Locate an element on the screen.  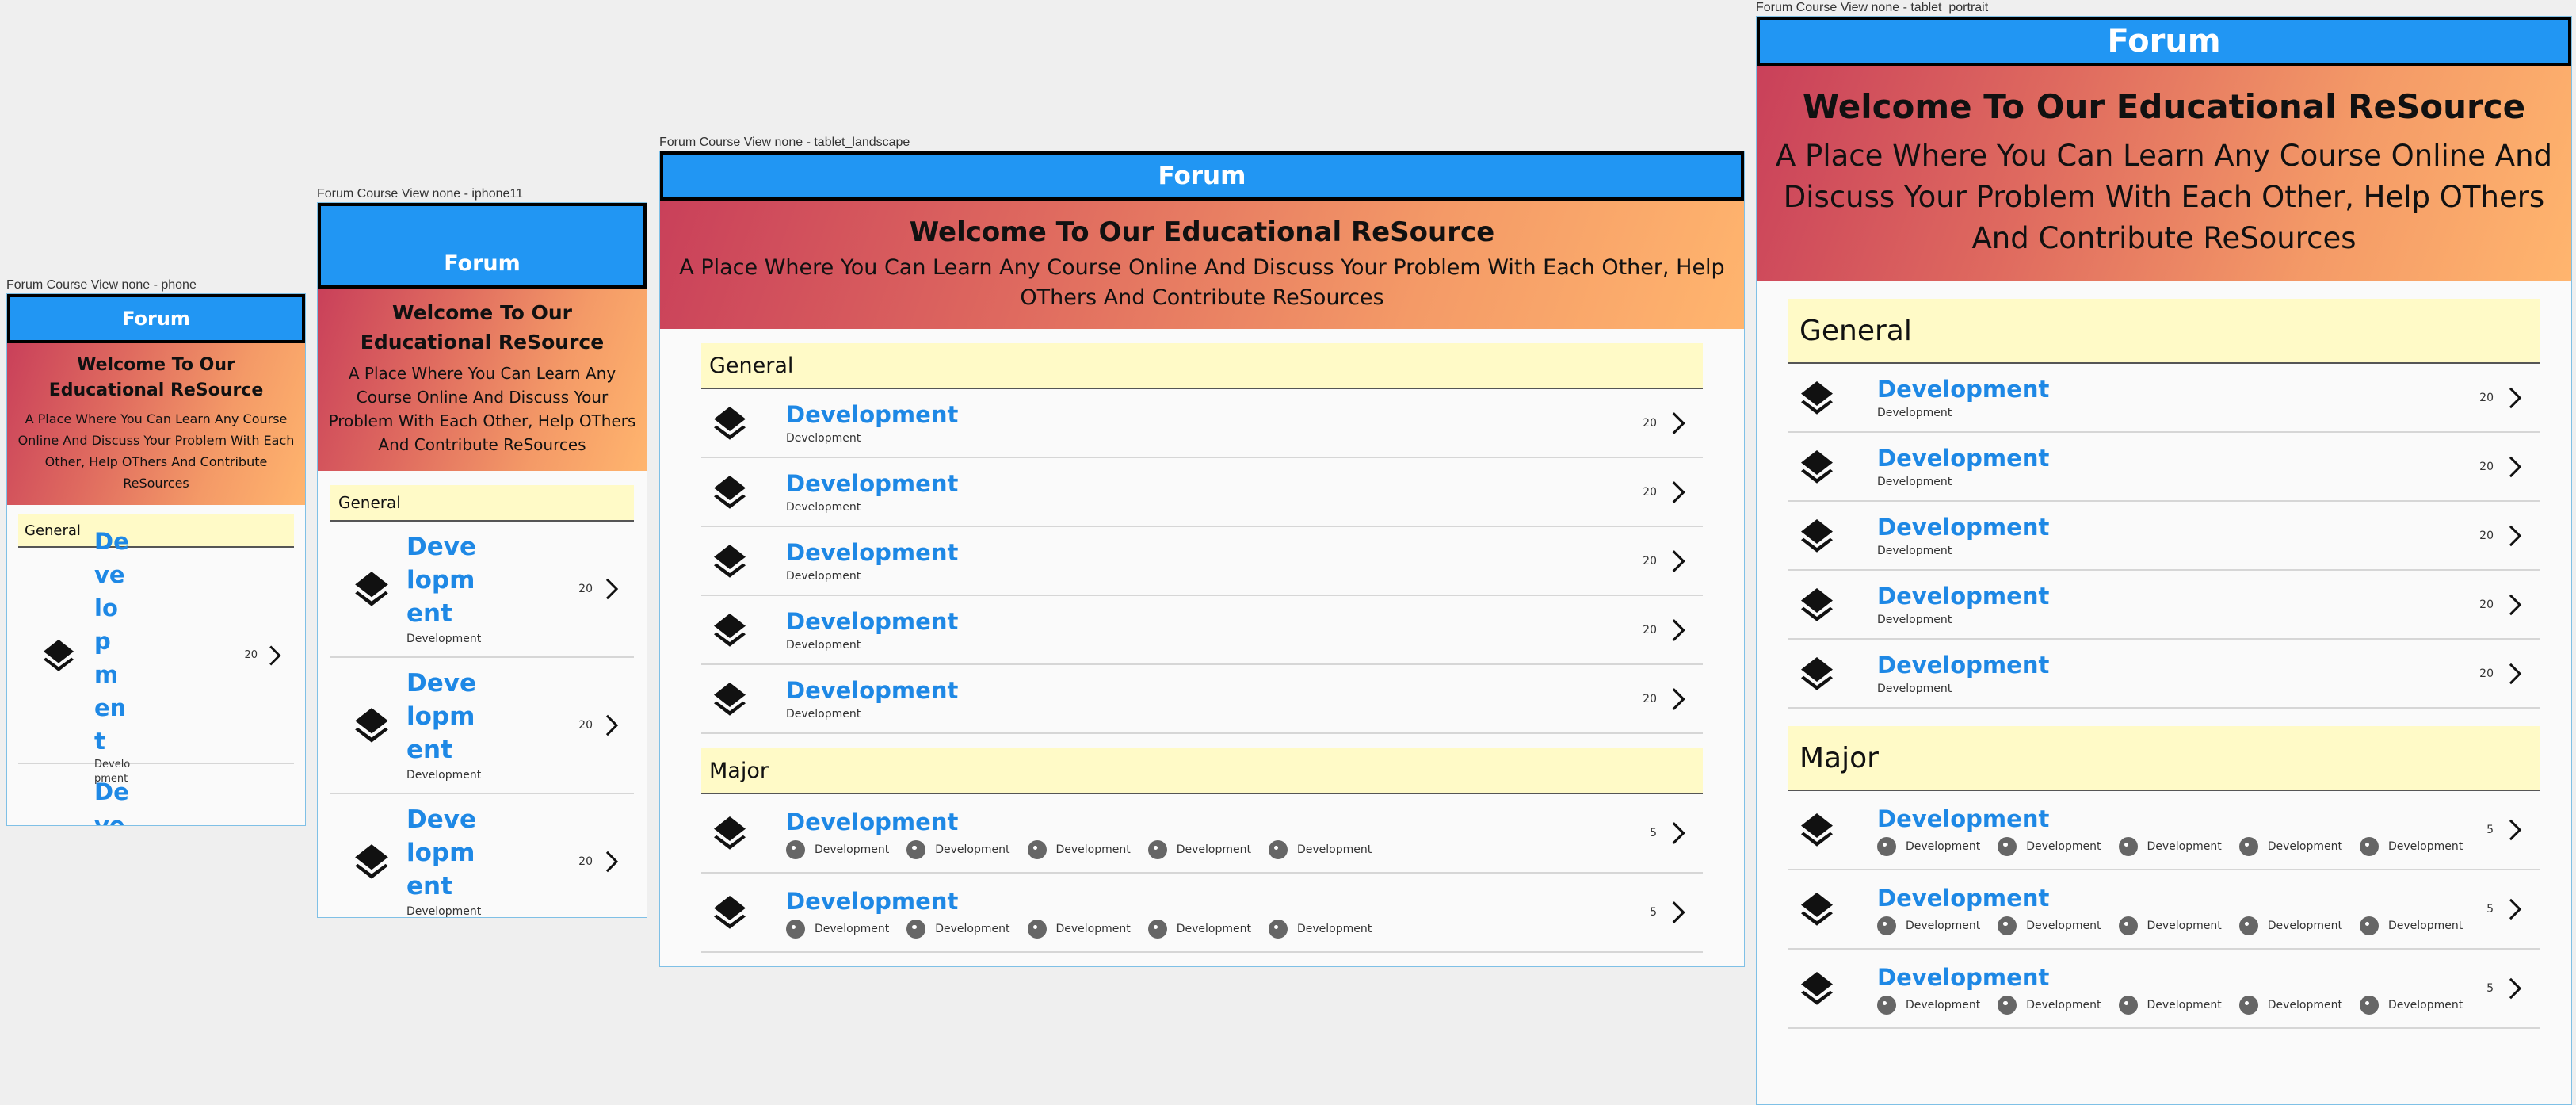
frame-label: Forum Course View none - iphone11 is located at coordinates (420, 194).